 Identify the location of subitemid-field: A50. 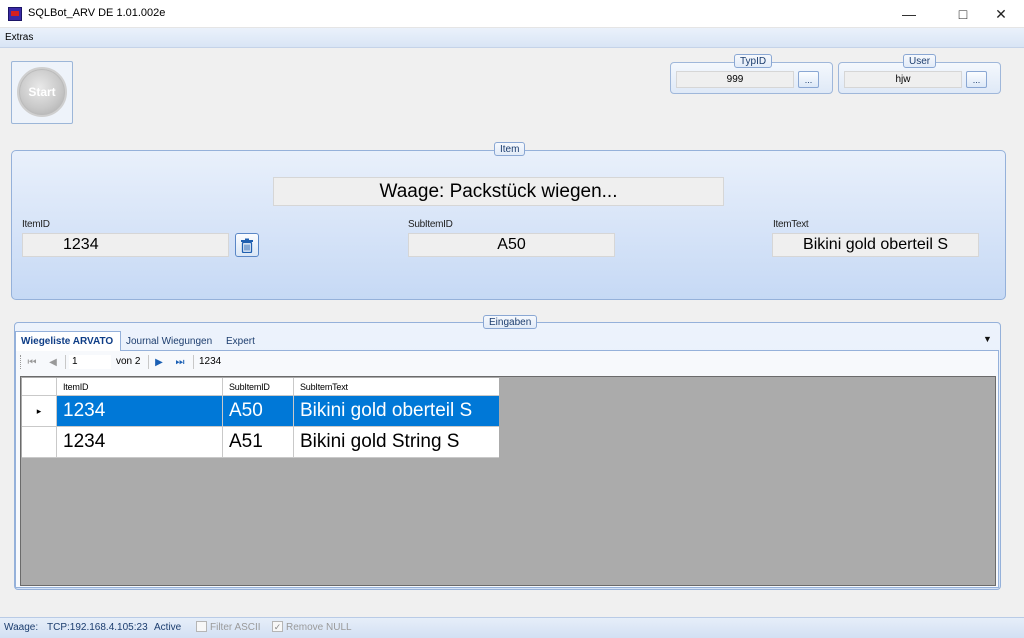
(511, 245).